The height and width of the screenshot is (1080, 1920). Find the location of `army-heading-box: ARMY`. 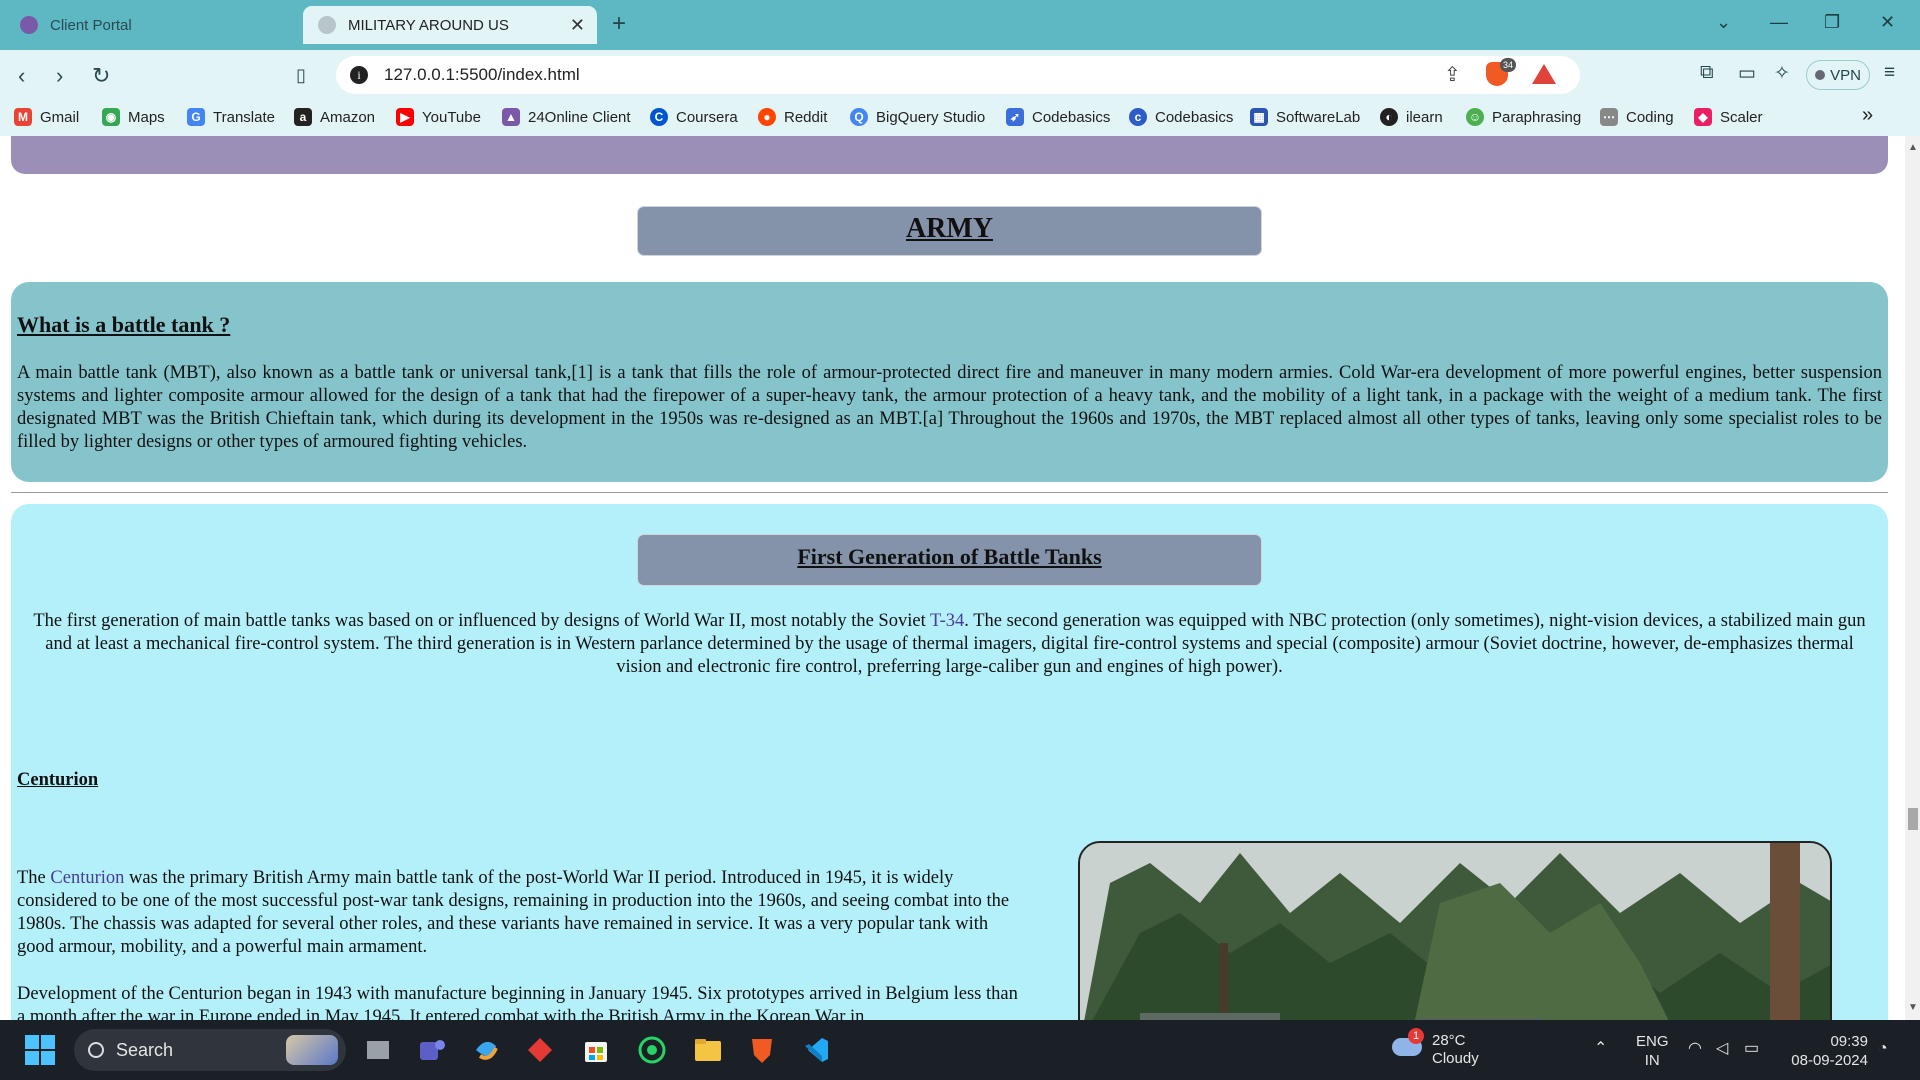

army-heading-box: ARMY is located at coordinates (949, 231).